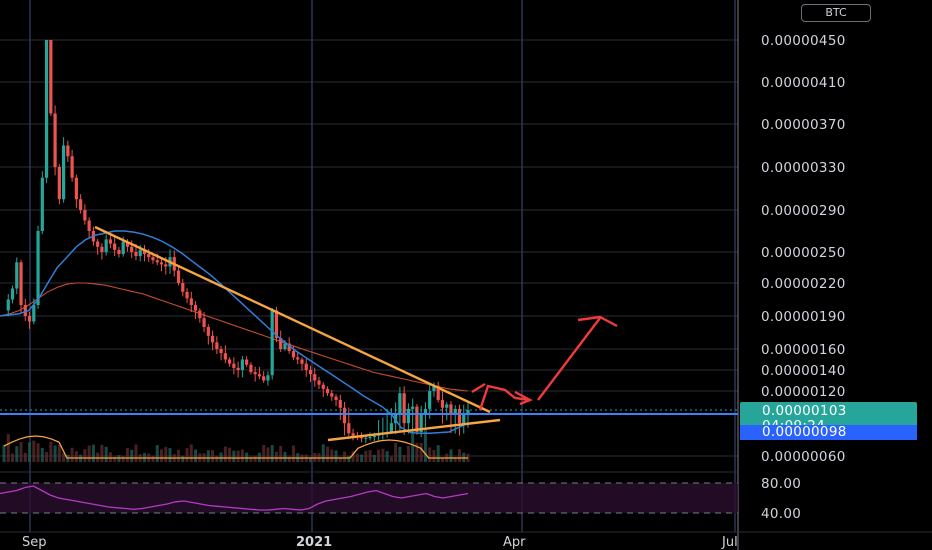  I want to click on projection-arrows, so click(544, 363).